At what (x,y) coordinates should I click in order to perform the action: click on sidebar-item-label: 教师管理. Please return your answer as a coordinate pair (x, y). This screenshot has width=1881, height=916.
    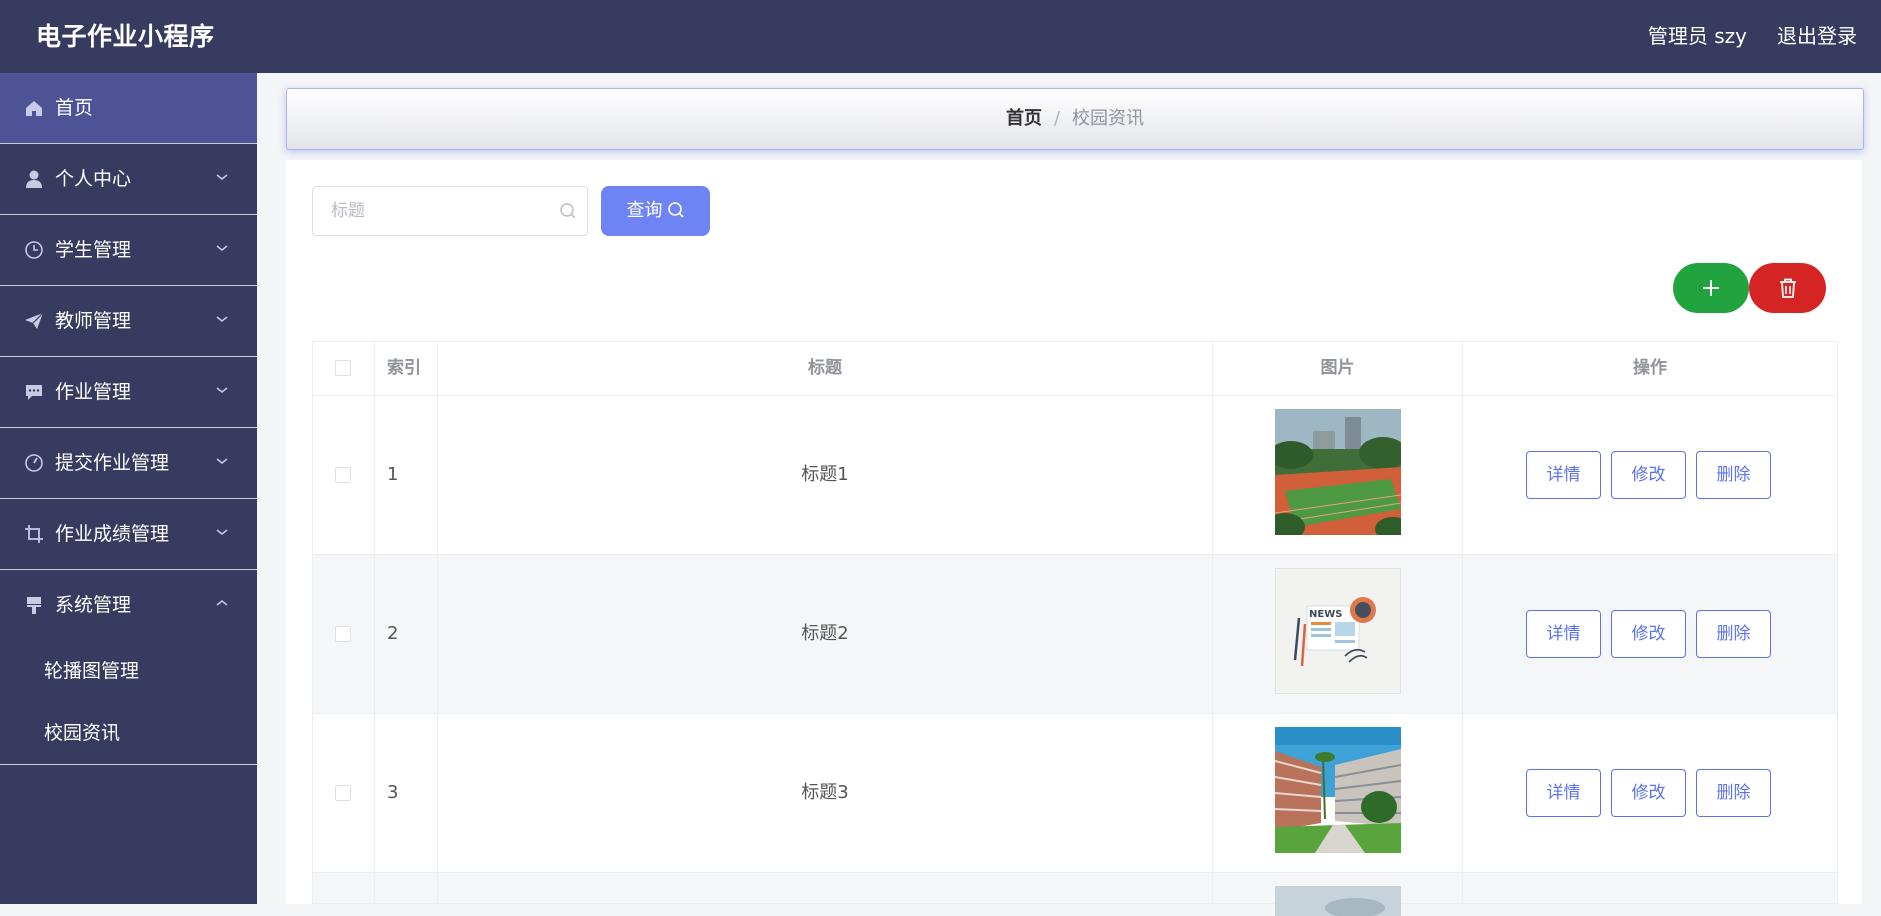
    Looking at the image, I should click on (93, 321).